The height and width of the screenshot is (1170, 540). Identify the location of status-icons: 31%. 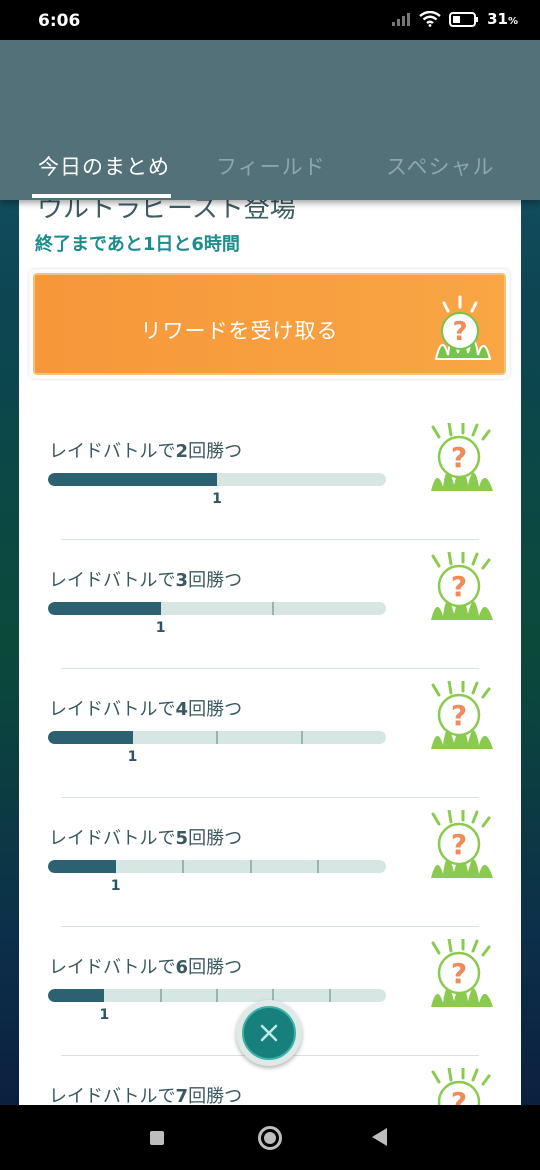
(454, 19).